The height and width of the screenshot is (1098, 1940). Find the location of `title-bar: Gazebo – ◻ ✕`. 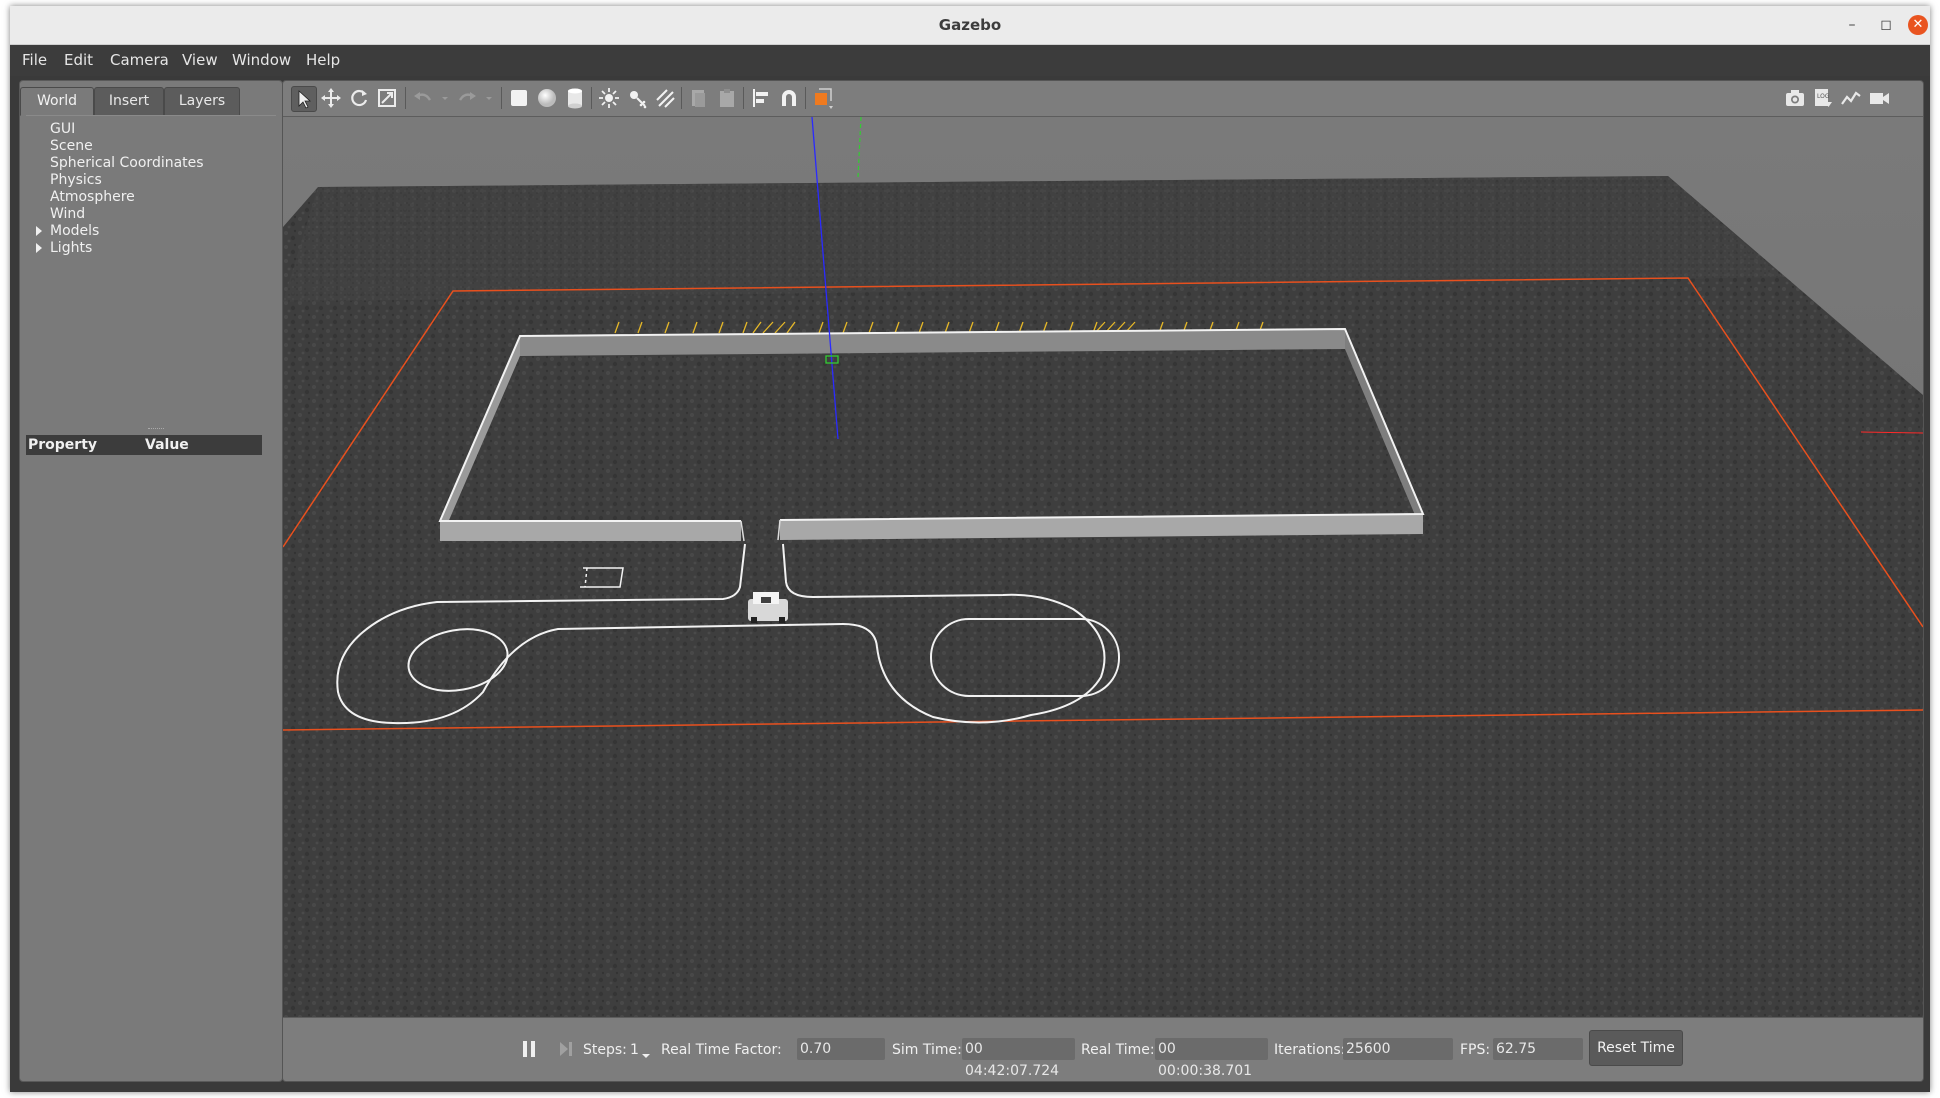

title-bar: Gazebo – ◻ ✕ is located at coordinates (970, 25).